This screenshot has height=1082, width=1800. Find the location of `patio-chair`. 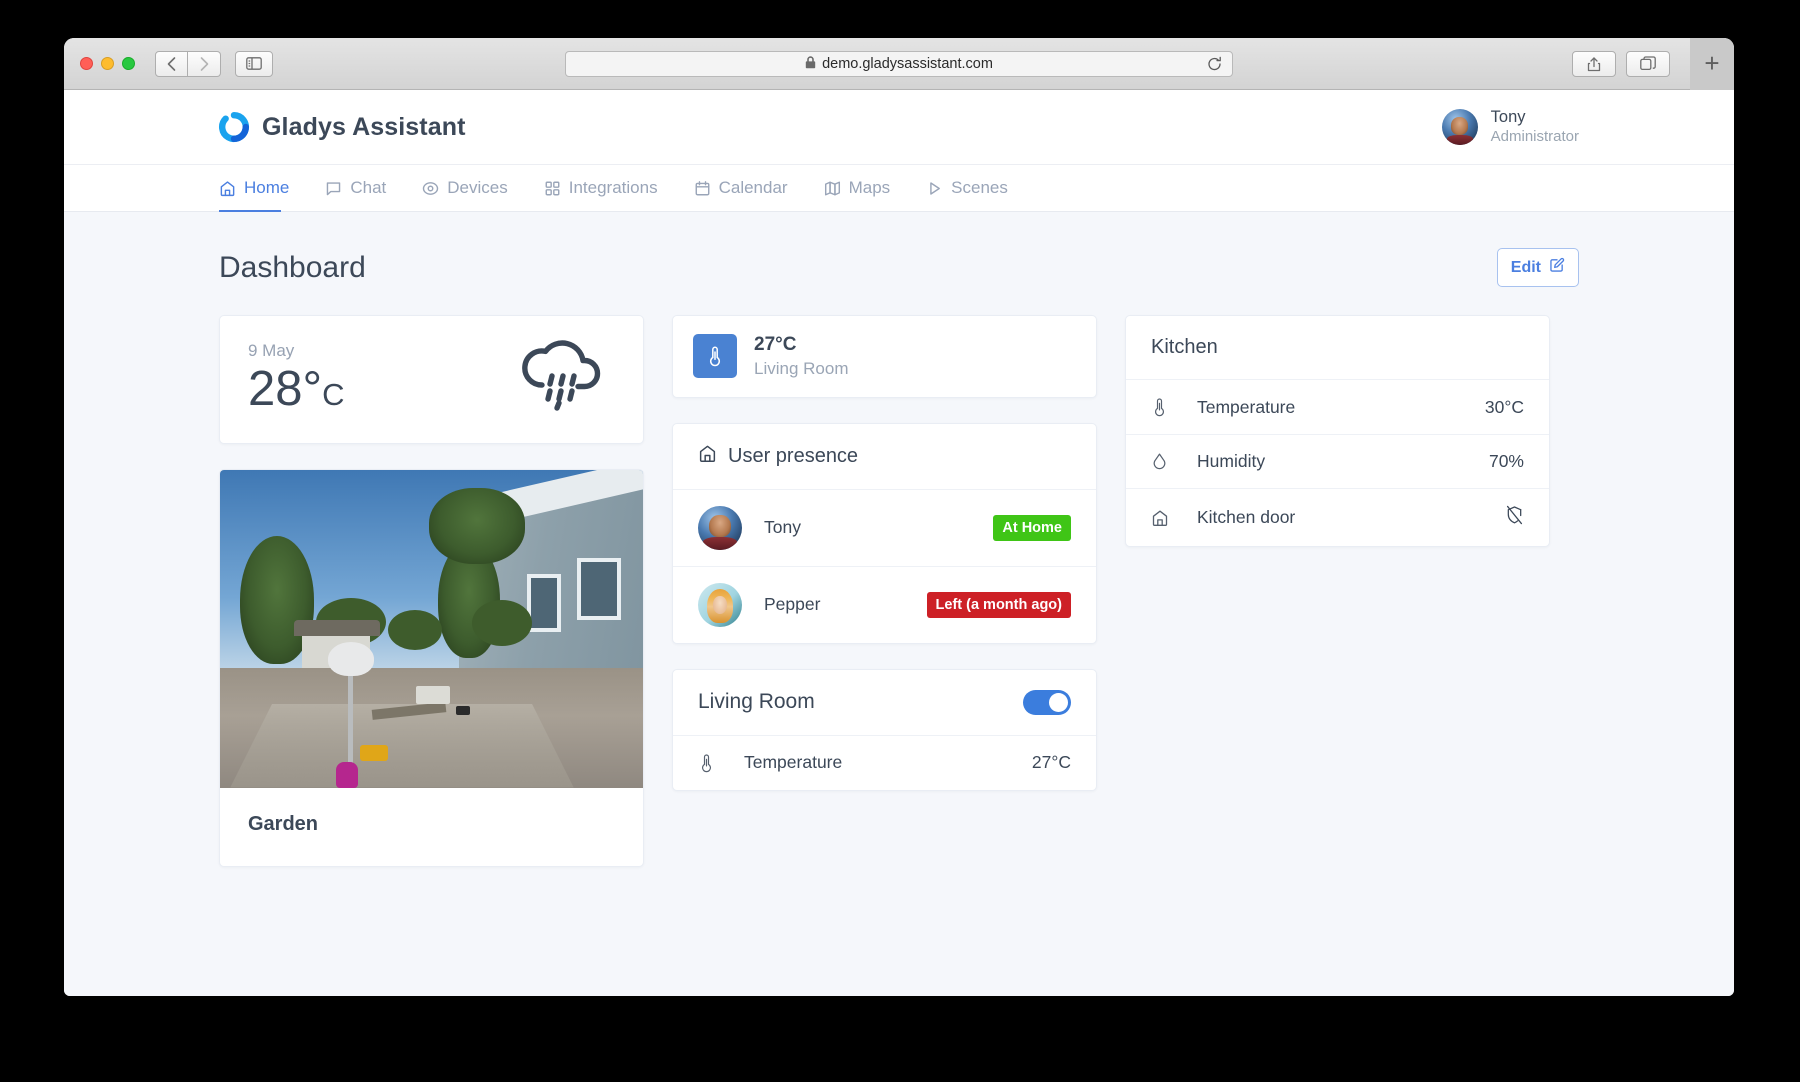

patio-chair is located at coordinates (433, 695).